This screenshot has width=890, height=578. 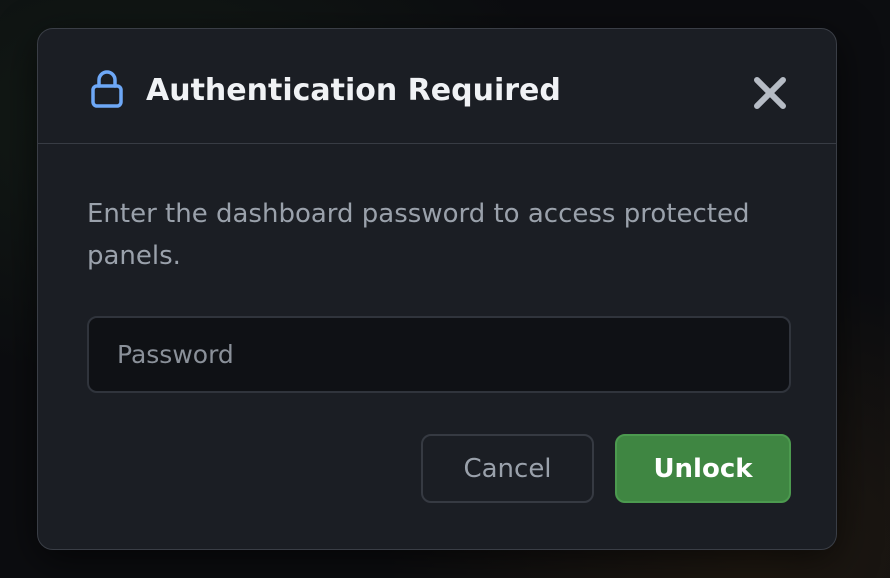 I want to click on unlock-button: Unlock, so click(x=703, y=468).